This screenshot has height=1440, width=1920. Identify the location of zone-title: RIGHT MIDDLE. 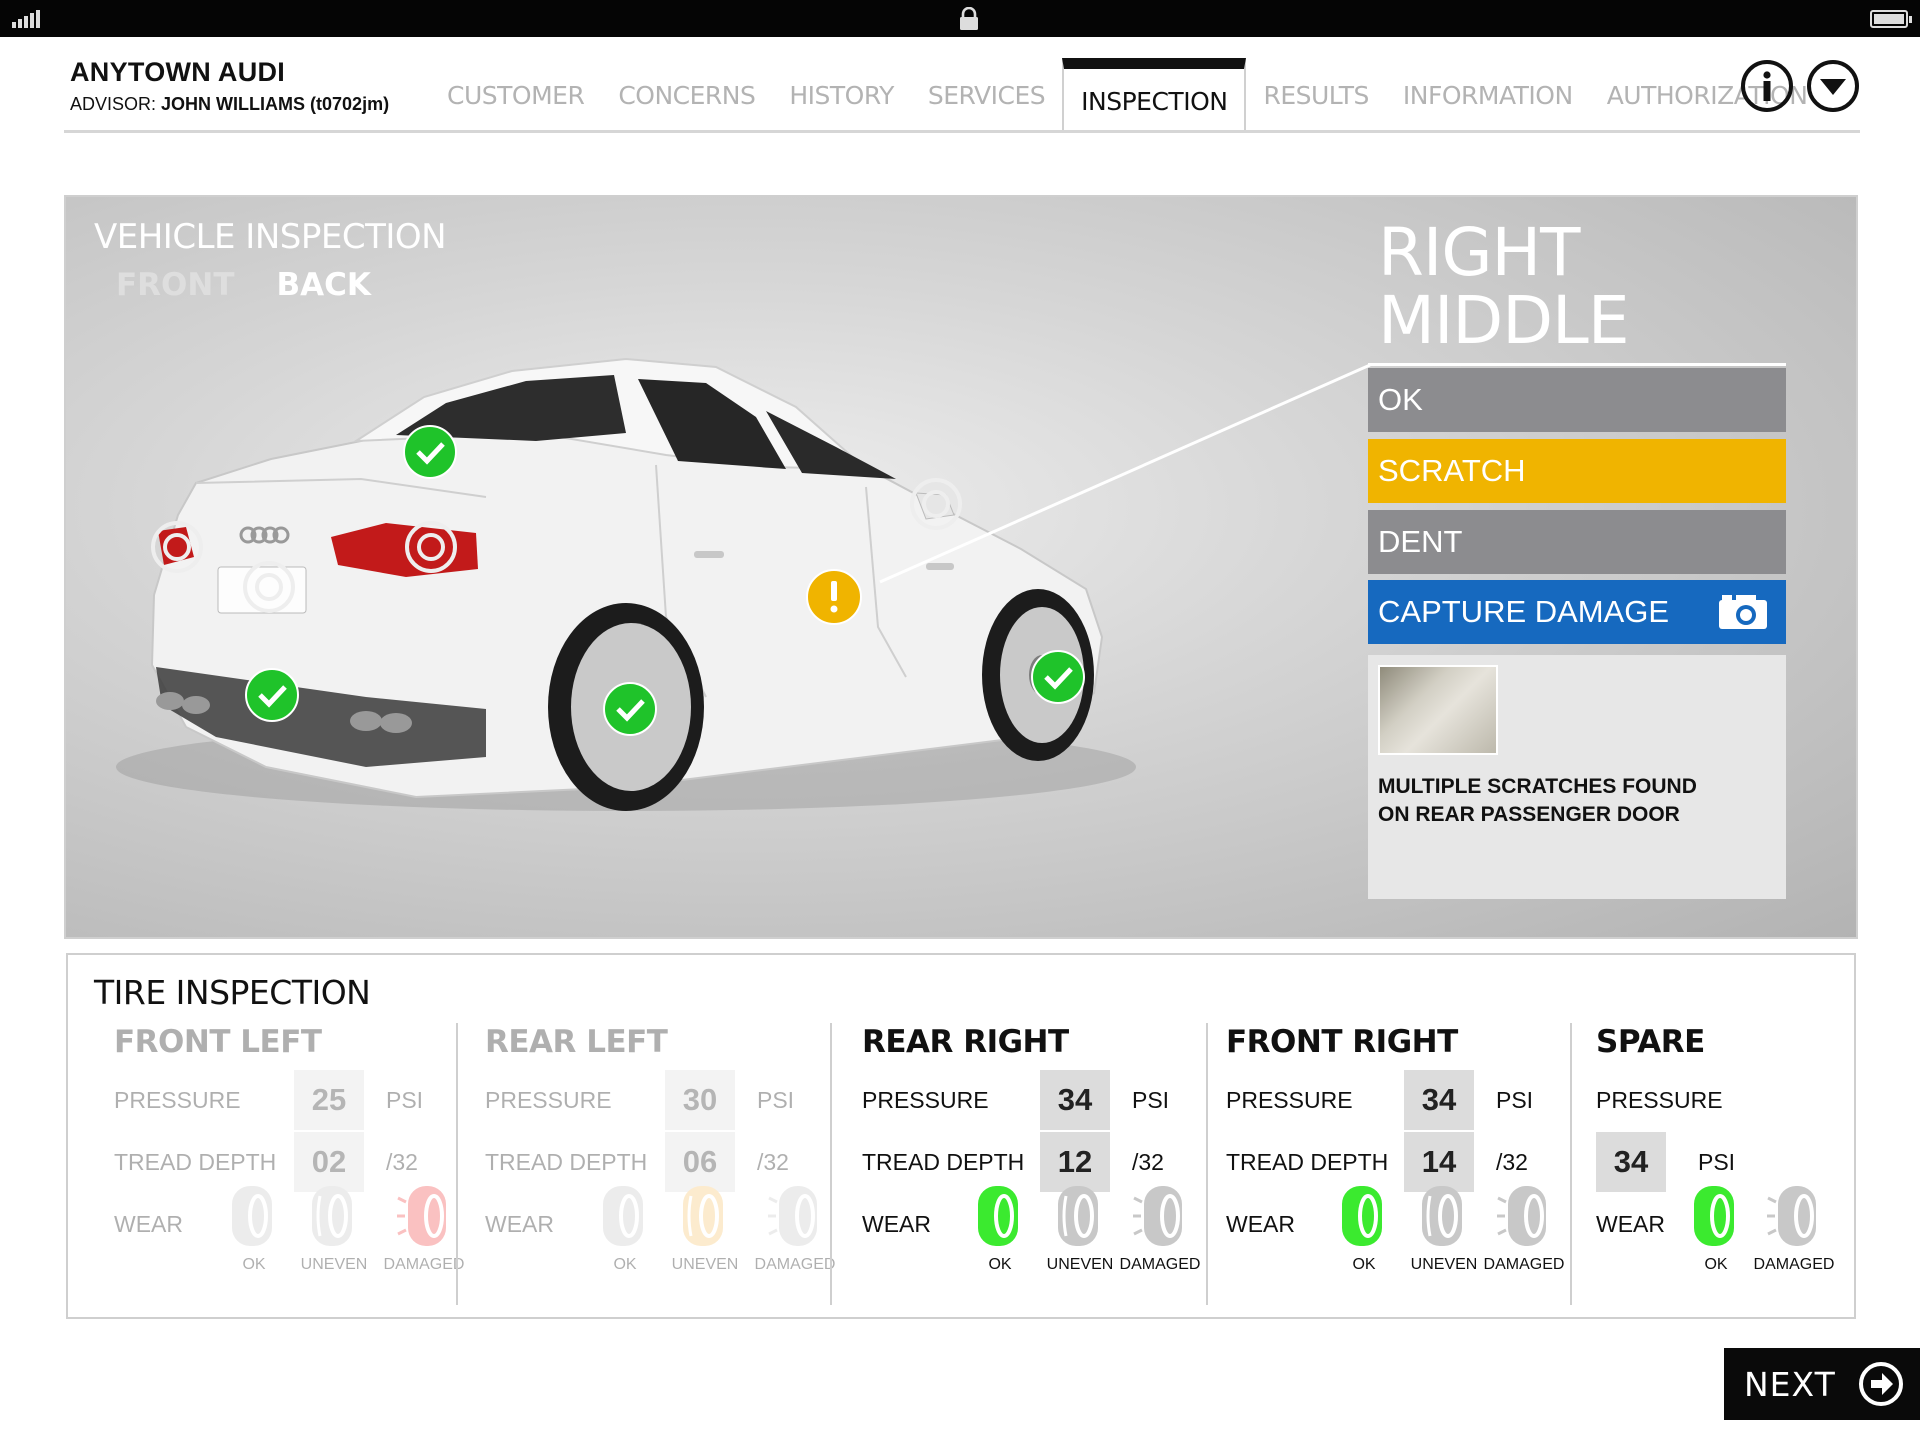
(1504, 287).